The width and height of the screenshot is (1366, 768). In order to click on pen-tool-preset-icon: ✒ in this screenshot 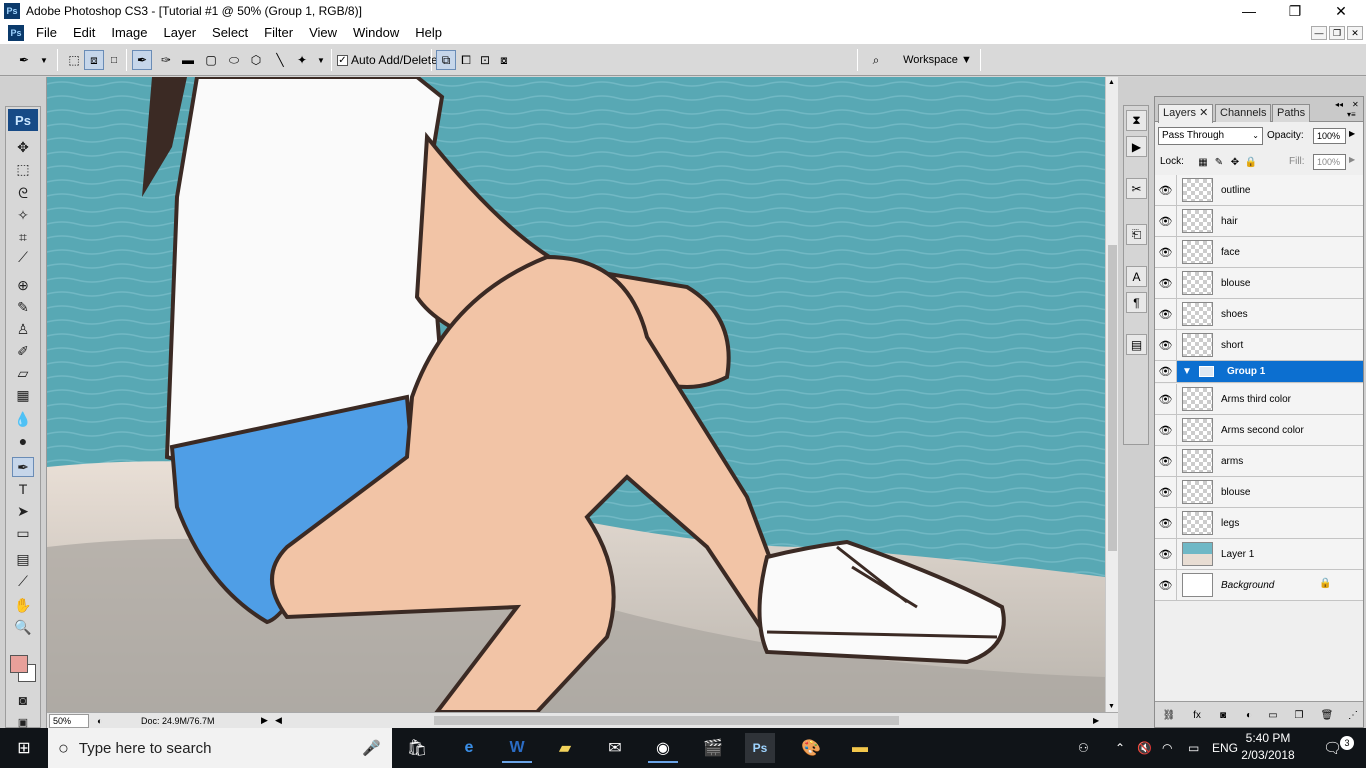, I will do `click(24, 60)`.